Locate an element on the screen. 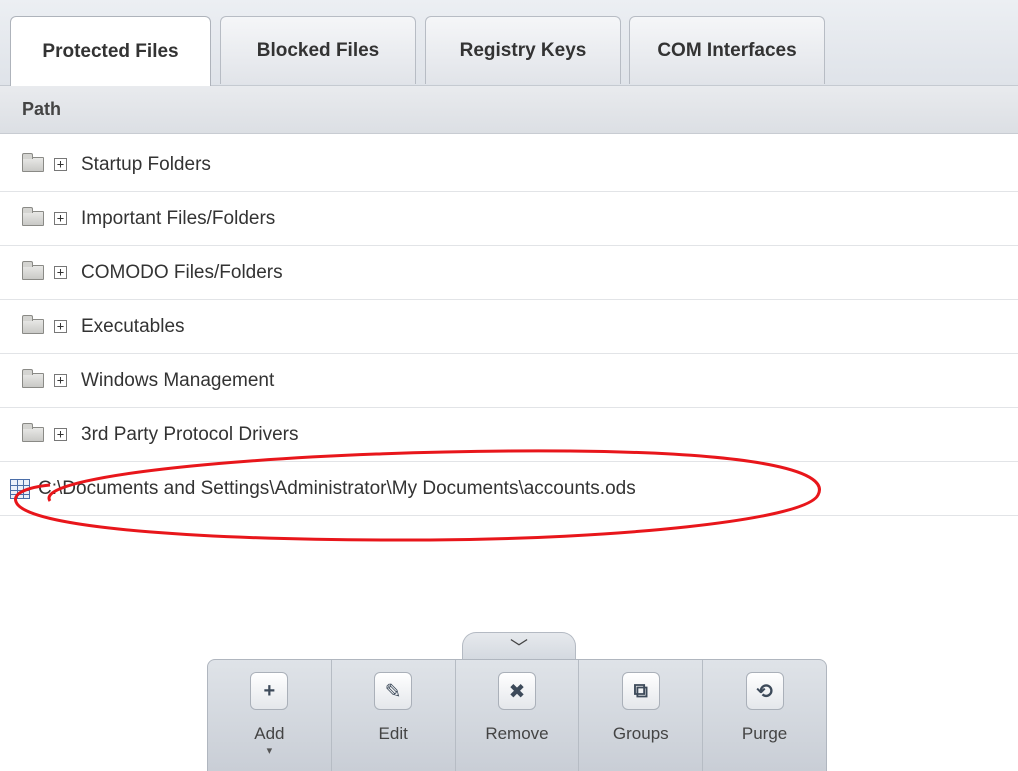 Image resolution: width=1018 pixels, height=771 pixels. groups-icon: ⧉ is located at coordinates (640, 691).